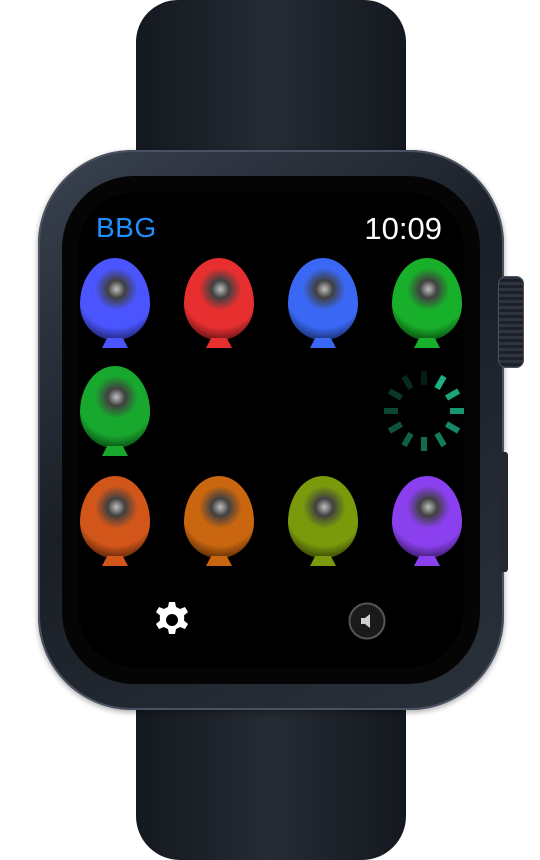 This screenshot has width=540, height=860. Describe the element at coordinates (172, 620) in the screenshot. I see `gear-icon` at that location.